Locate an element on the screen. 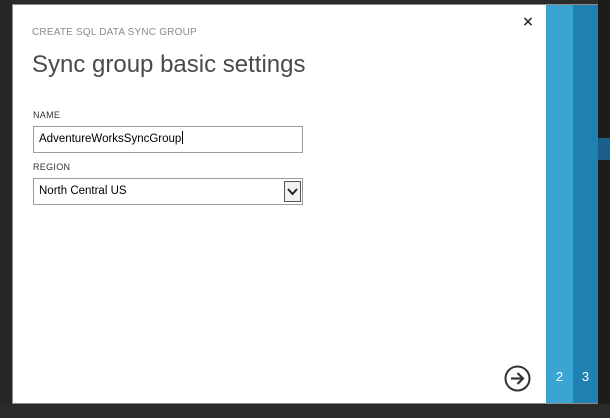  dialog-title: Sync group basic settings is located at coordinates (169, 64).